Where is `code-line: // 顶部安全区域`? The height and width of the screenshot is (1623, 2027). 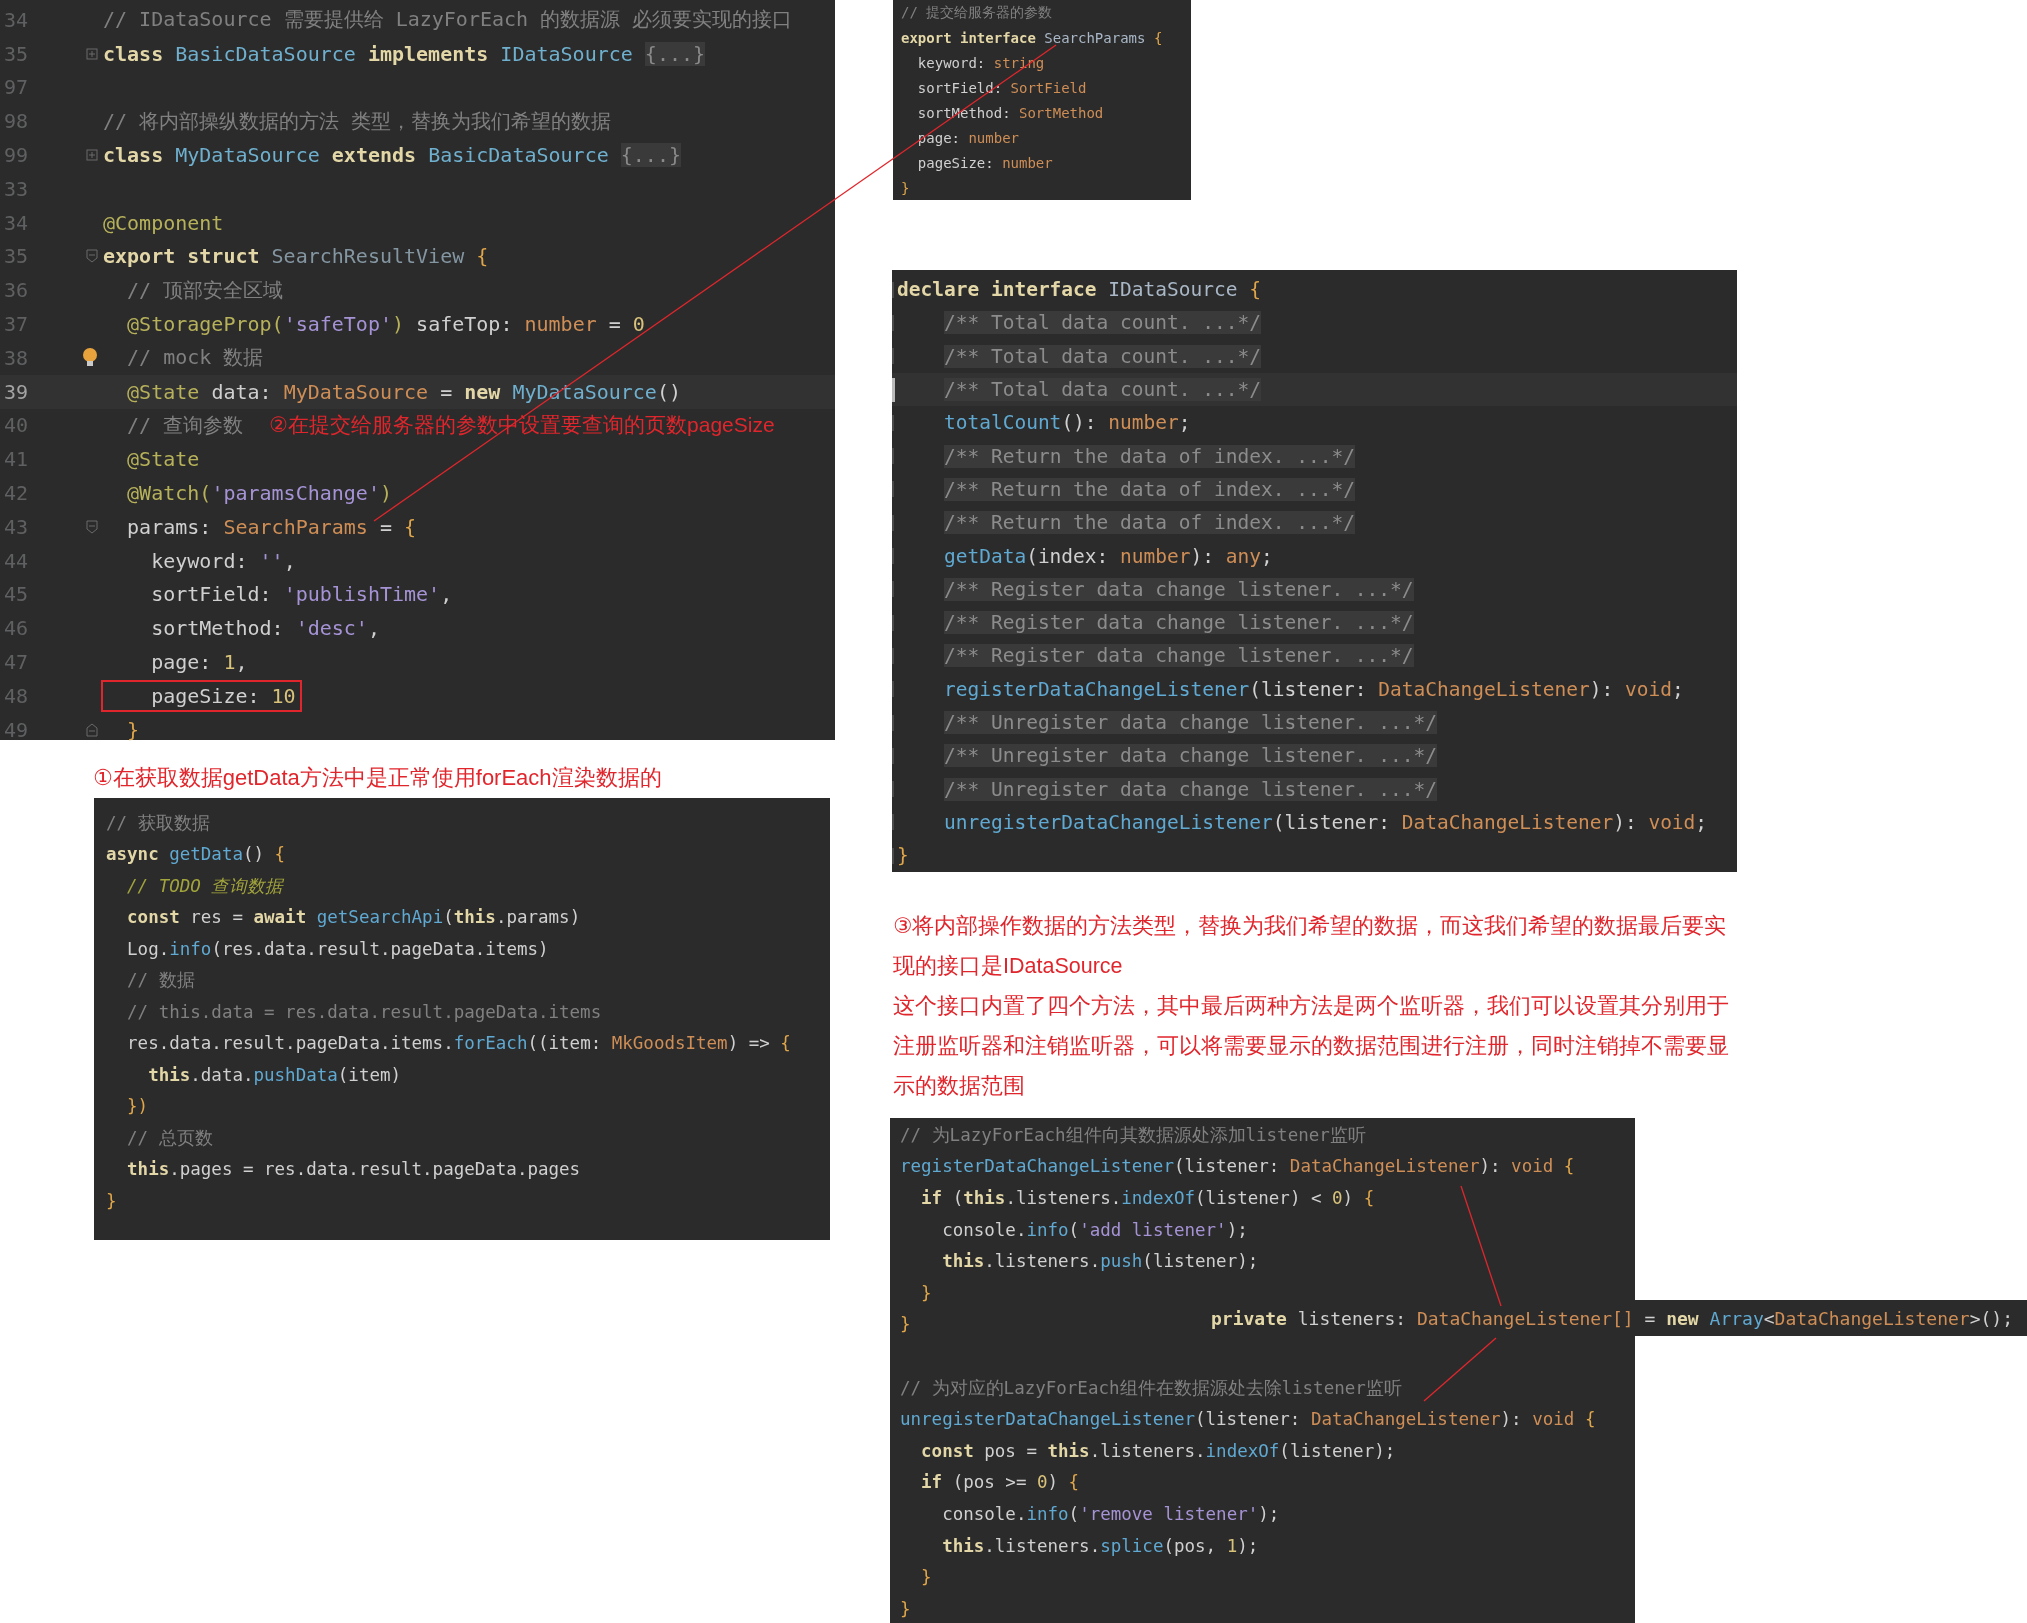
code-line: // 顶部安全区域 is located at coordinates (205, 290).